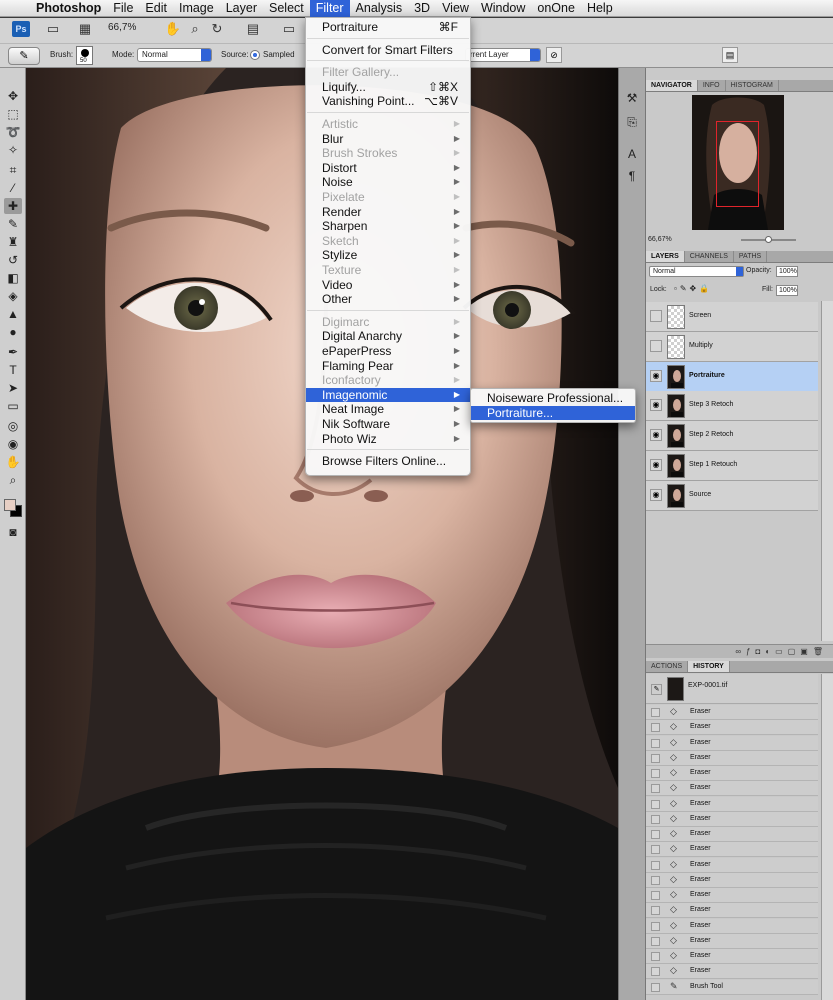  What do you see at coordinates (422, 8) in the screenshot?
I see `menu-3d: 3D` at bounding box center [422, 8].